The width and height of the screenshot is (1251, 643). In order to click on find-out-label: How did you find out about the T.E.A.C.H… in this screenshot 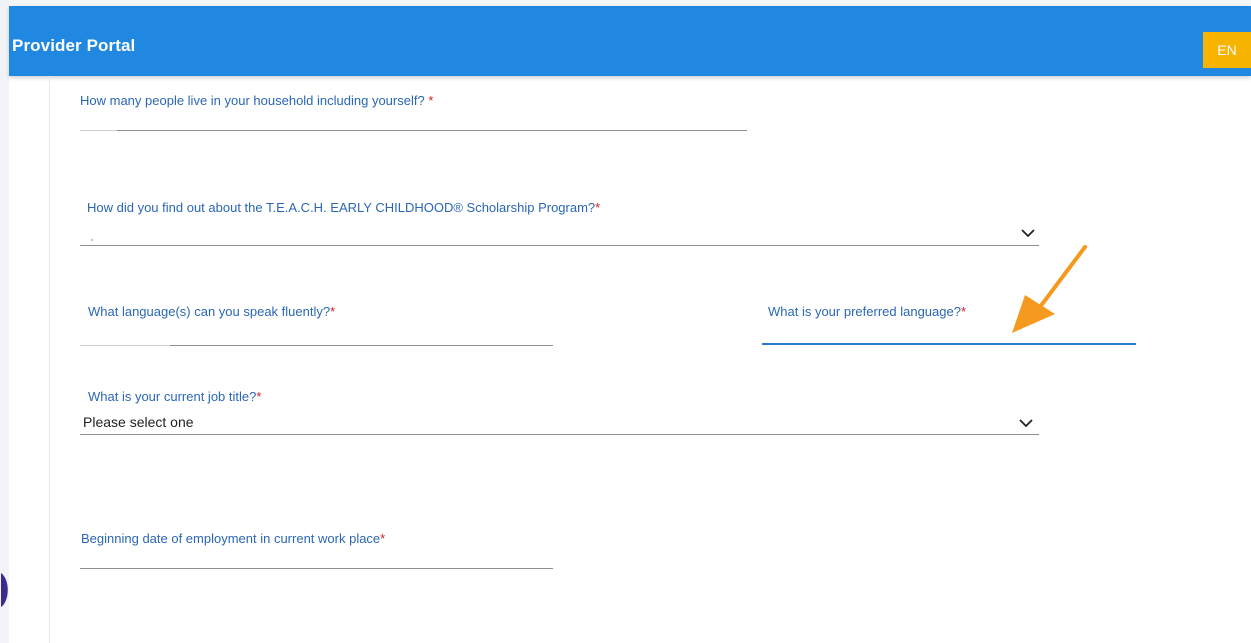, I will do `click(344, 207)`.